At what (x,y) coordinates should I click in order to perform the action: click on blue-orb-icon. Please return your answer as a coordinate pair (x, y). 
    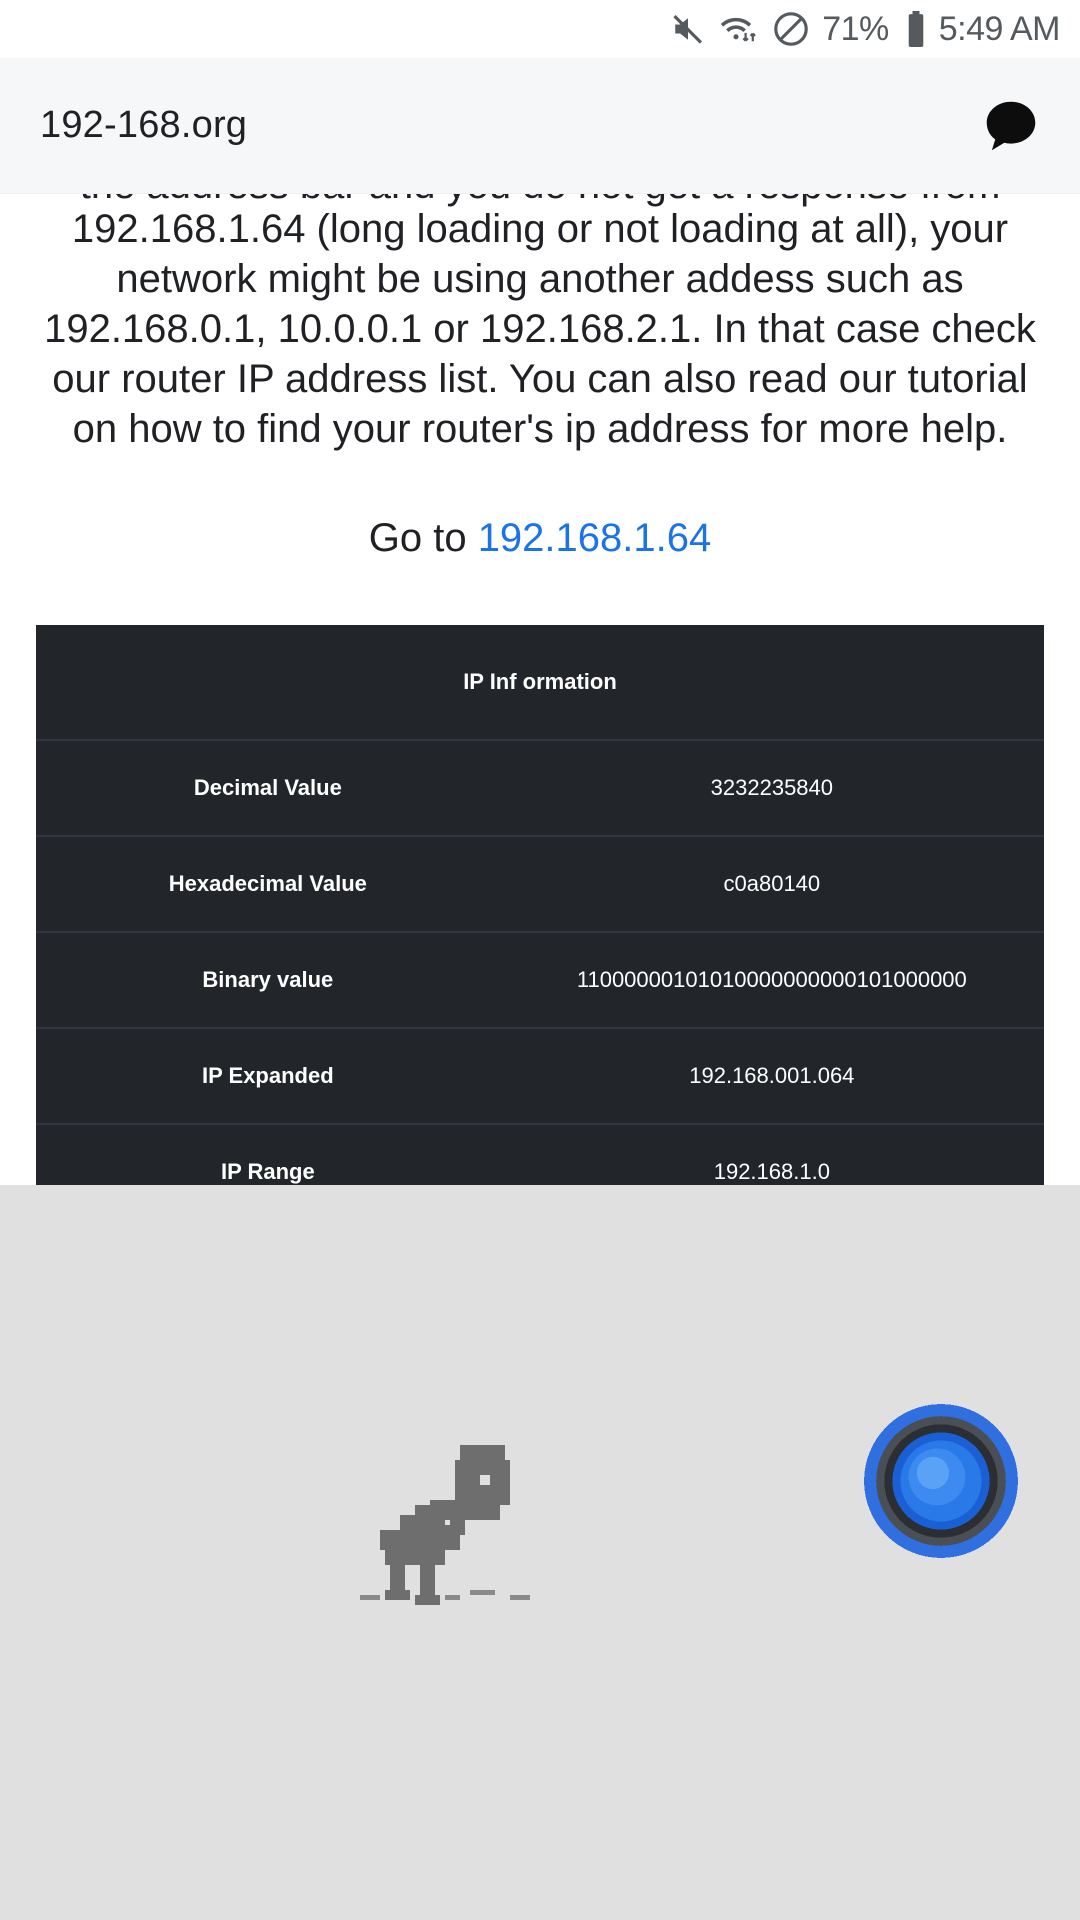
    Looking at the image, I should click on (941, 1481).